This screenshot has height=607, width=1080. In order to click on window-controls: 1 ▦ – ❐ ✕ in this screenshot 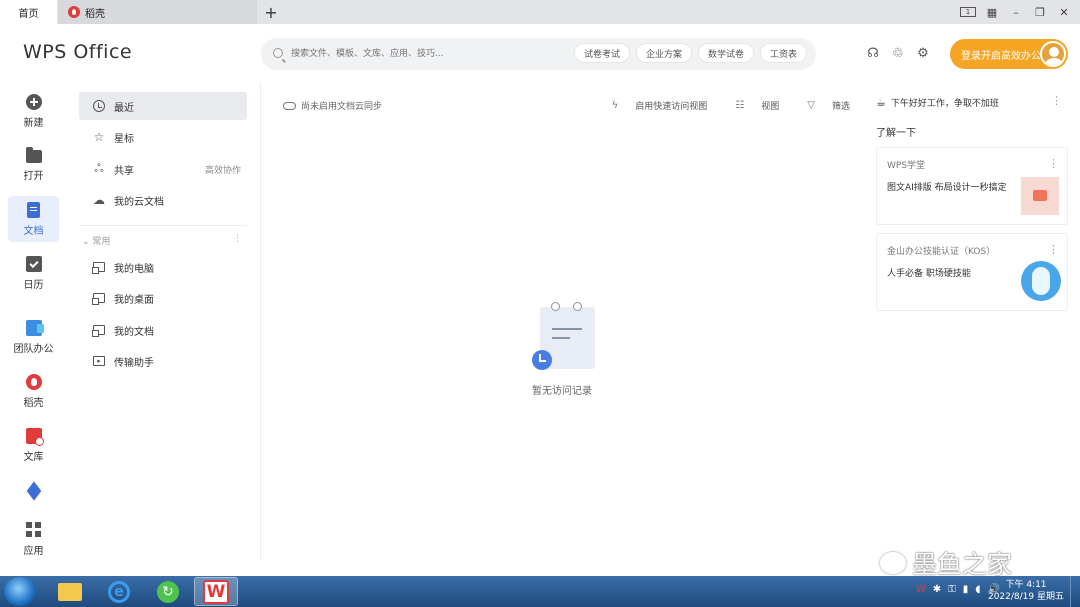, I will do `click(1016, 12)`.